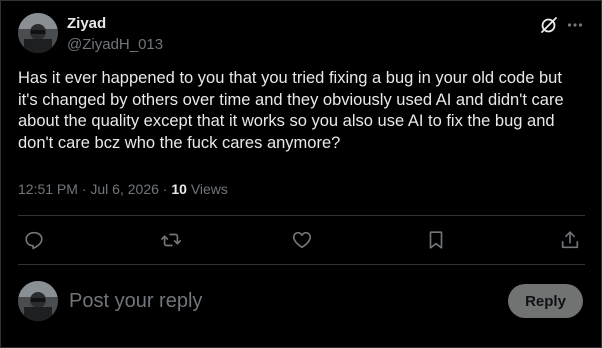  Describe the element at coordinates (179, 189) in the screenshot. I see `views-count: 10` at that location.